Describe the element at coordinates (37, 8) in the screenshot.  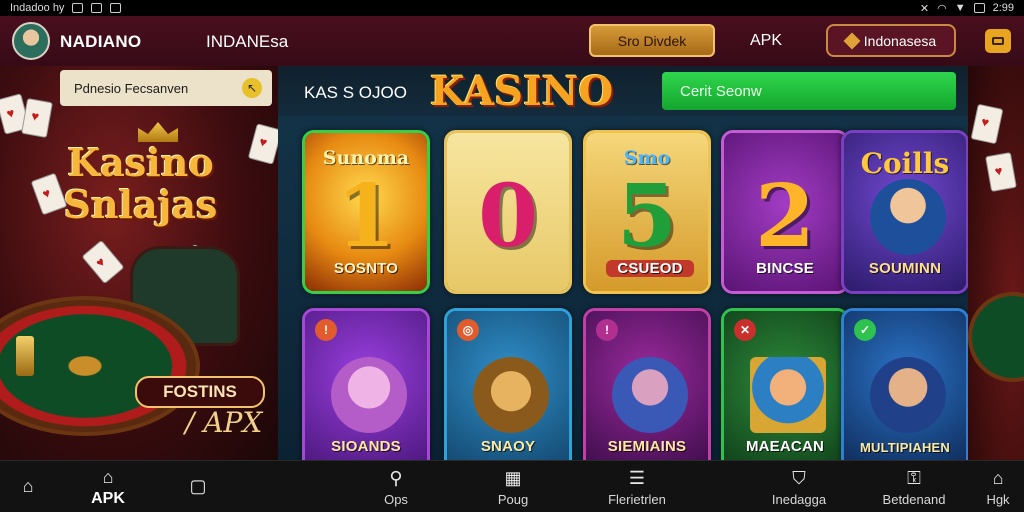
I see `status-left-text: Indadoo hy` at that location.